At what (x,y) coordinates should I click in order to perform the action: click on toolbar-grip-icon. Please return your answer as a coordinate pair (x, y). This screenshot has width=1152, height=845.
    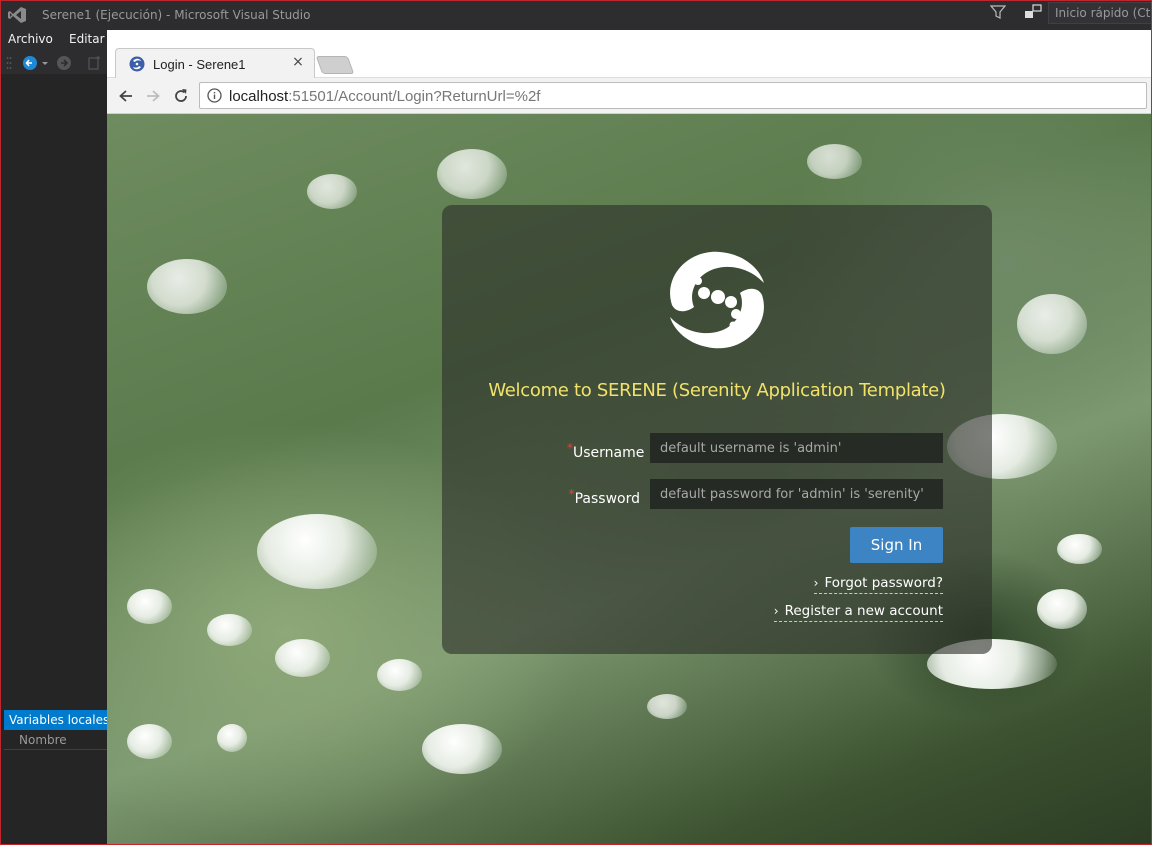
    Looking at the image, I should click on (9, 63).